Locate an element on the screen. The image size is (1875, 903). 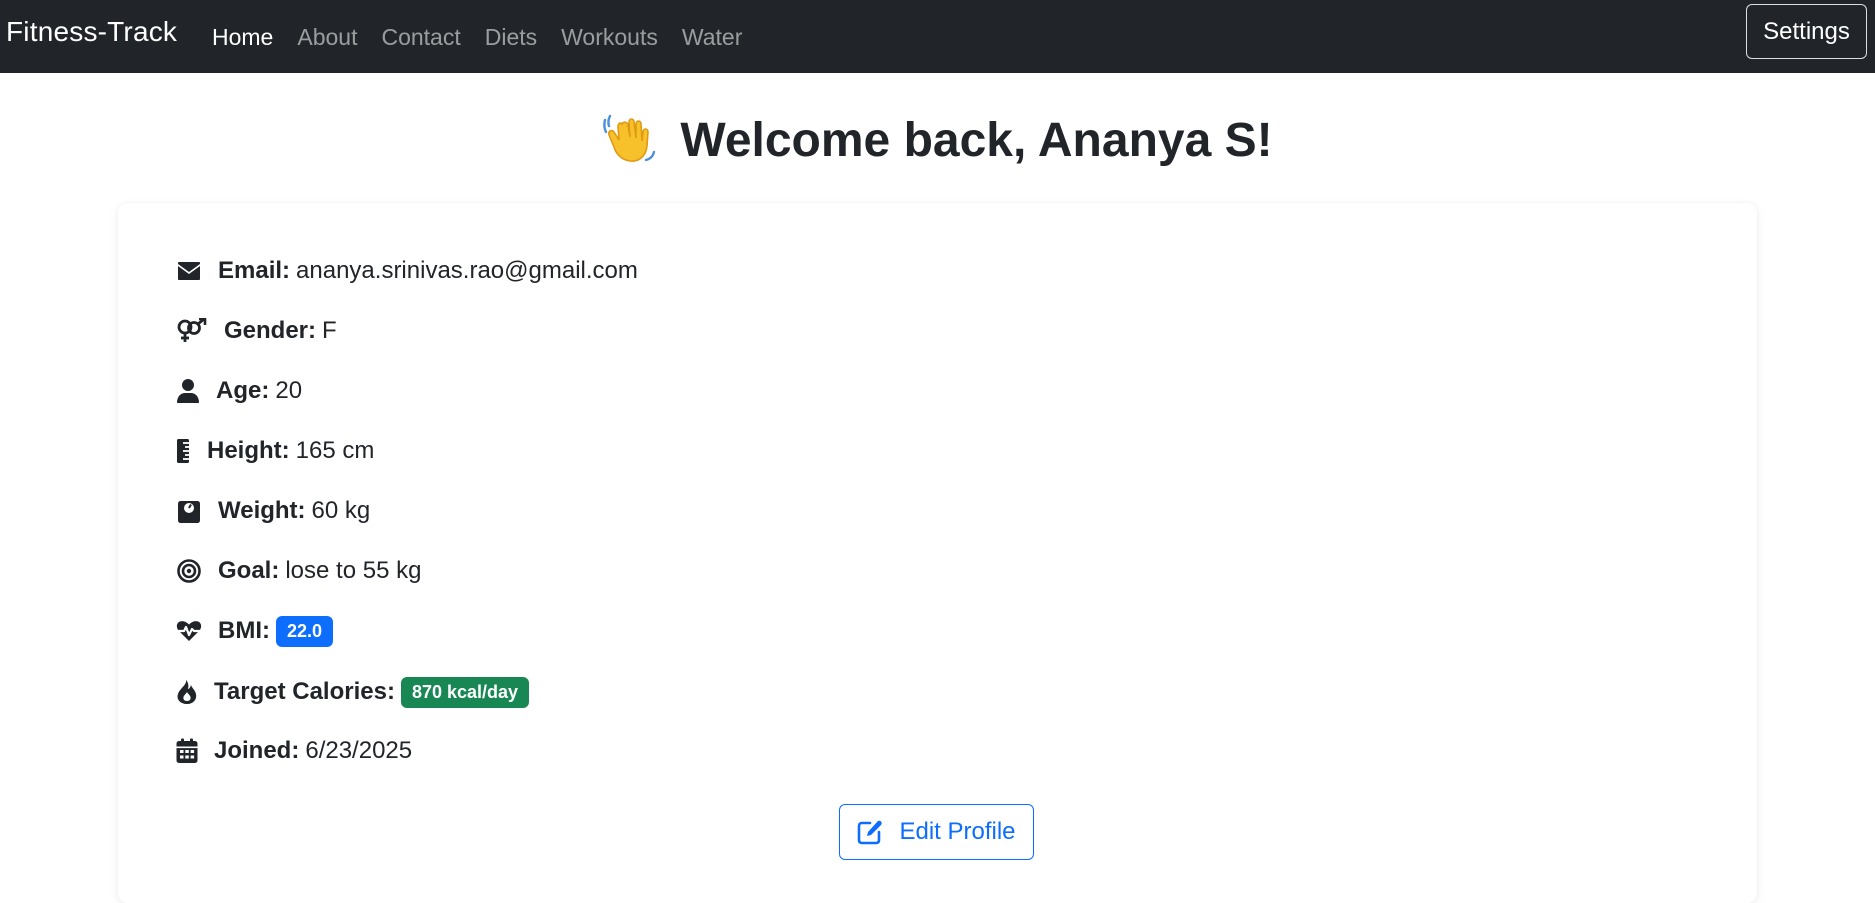
profile-row-weight: Weight: 60 kg is located at coordinates (273, 511).